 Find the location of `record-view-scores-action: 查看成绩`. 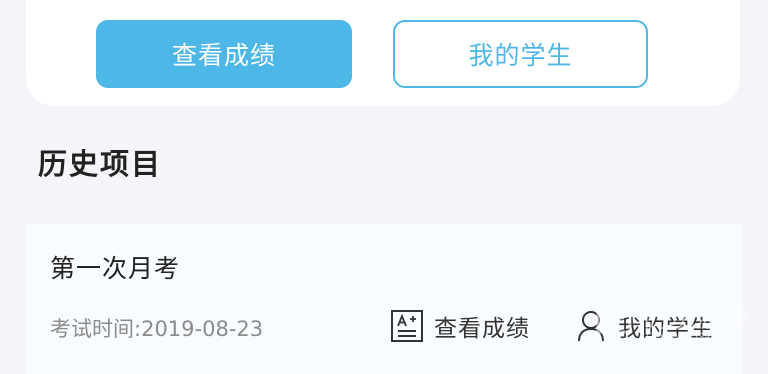

record-view-scores-action: 查看成绩 is located at coordinates (460, 326).